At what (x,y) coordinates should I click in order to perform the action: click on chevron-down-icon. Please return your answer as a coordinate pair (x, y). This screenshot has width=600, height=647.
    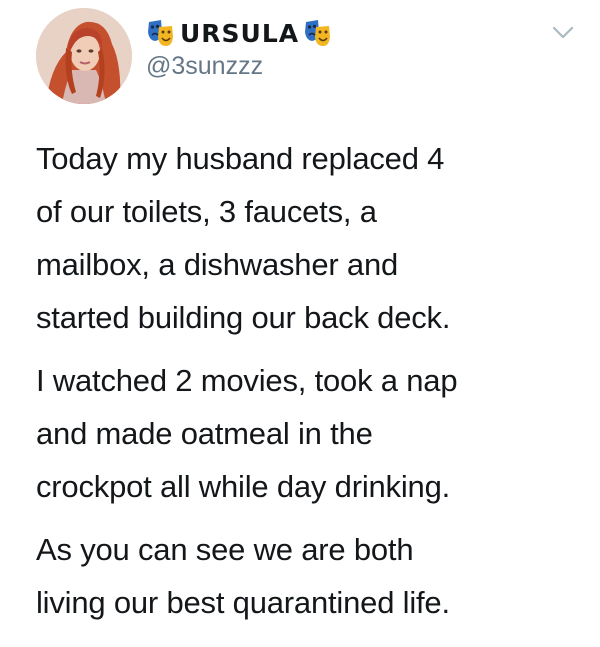
    Looking at the image, I should click on (563, 33).